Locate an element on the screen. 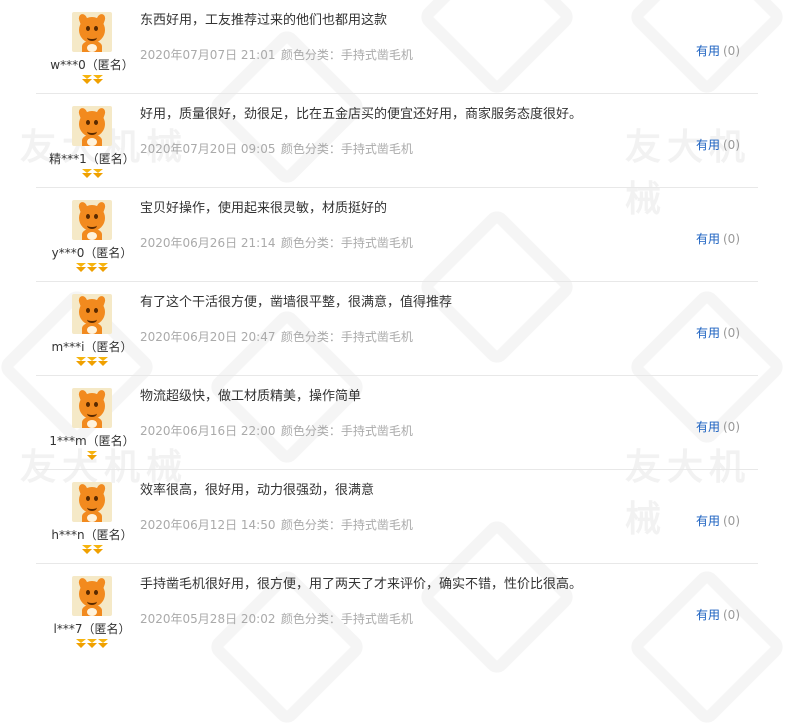 The width and height of the screenshot is (790, 728). review-meta: 2020年06月26日 21:14 颜色分类：手持式凿毛机 is located at coordinates (420, 242).